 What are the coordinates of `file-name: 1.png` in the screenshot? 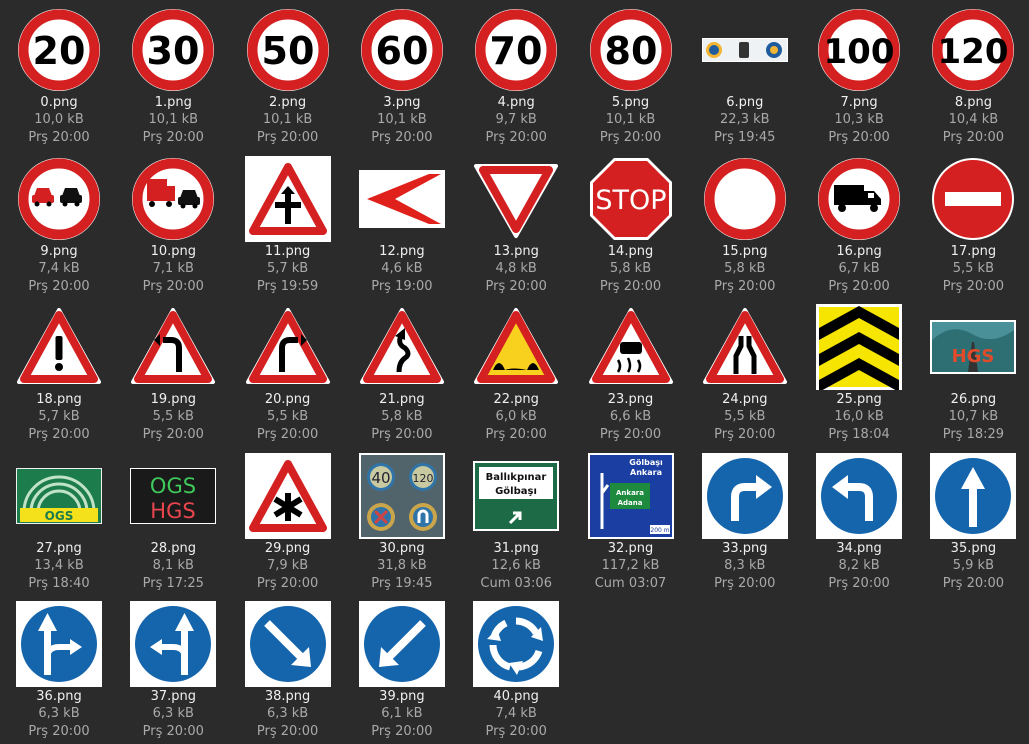 It's located at (173, 102).